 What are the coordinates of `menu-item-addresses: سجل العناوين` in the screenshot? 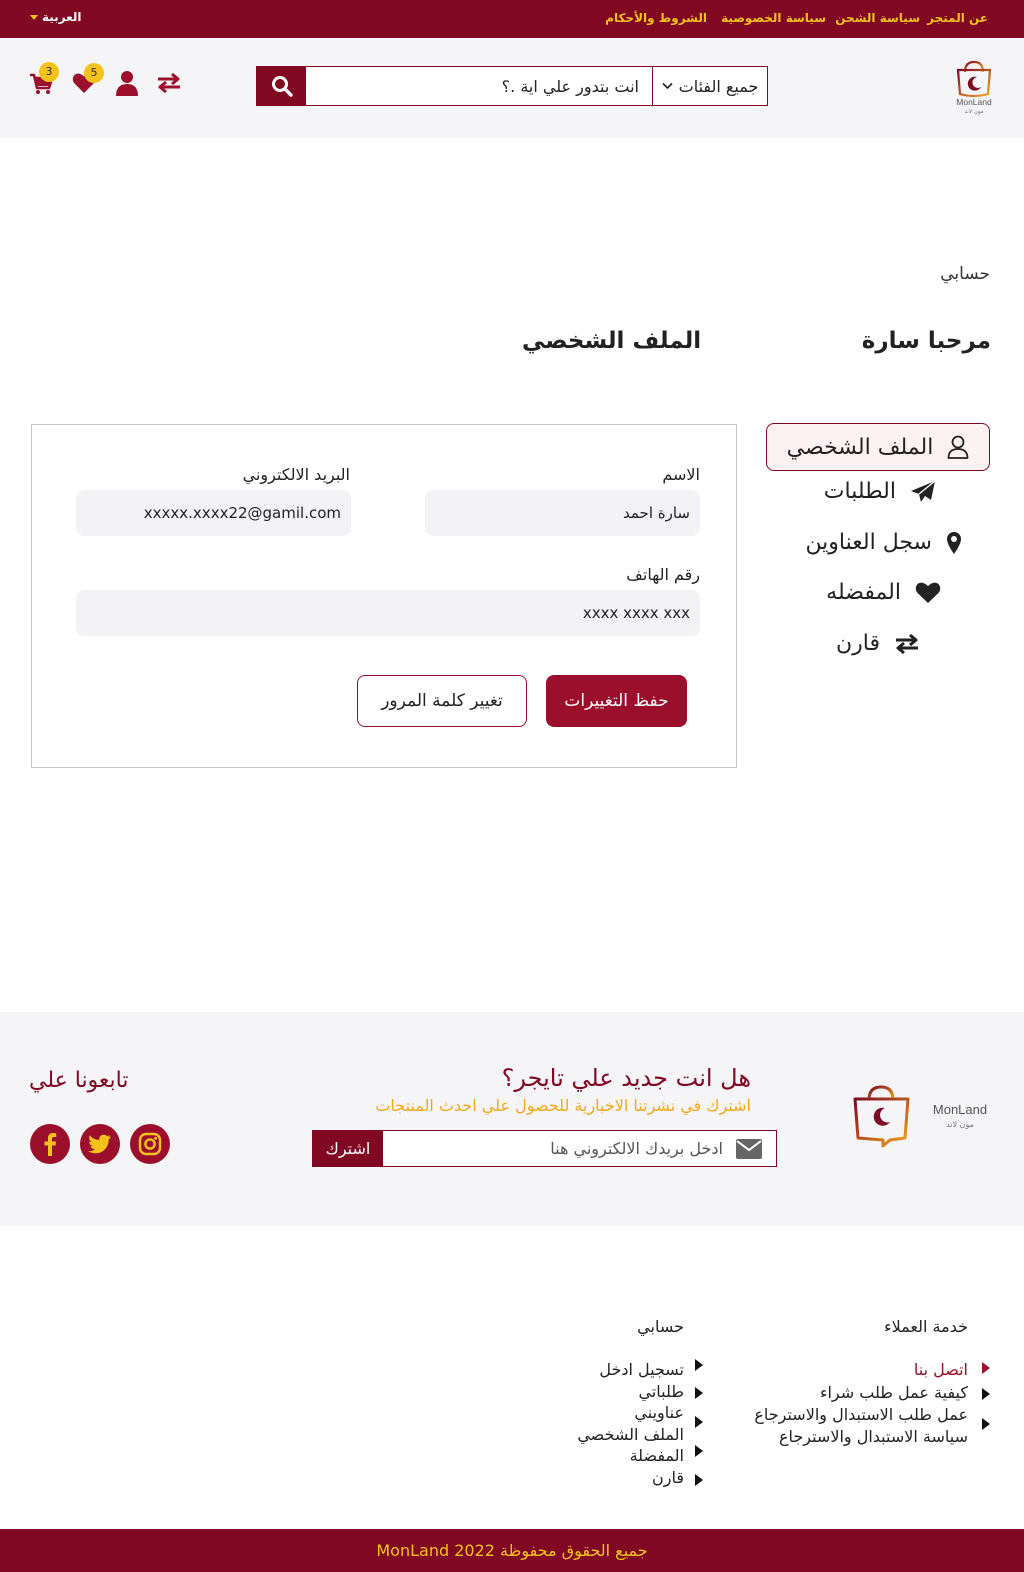 It's located at (883, 542).